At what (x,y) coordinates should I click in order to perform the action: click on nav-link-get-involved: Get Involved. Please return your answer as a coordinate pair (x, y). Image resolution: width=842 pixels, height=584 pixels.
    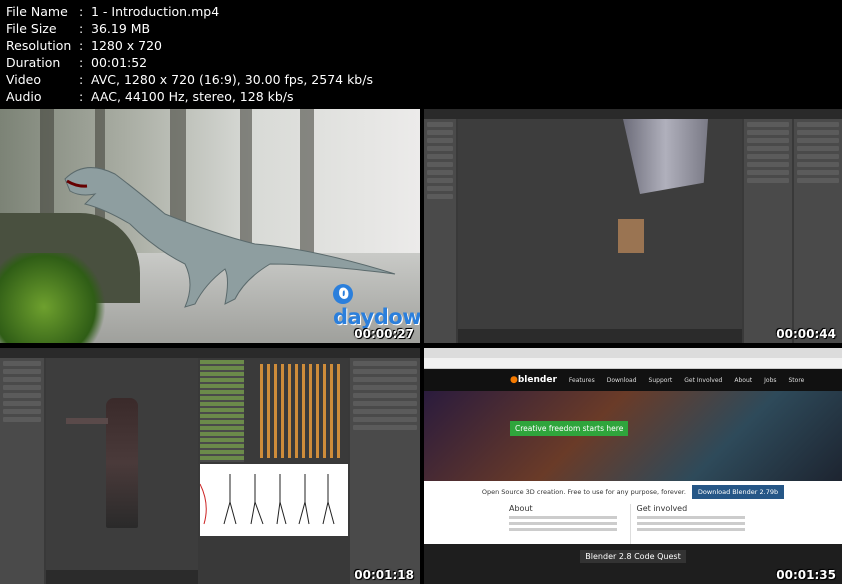
    Looking at the image, I should click on (703, 380).